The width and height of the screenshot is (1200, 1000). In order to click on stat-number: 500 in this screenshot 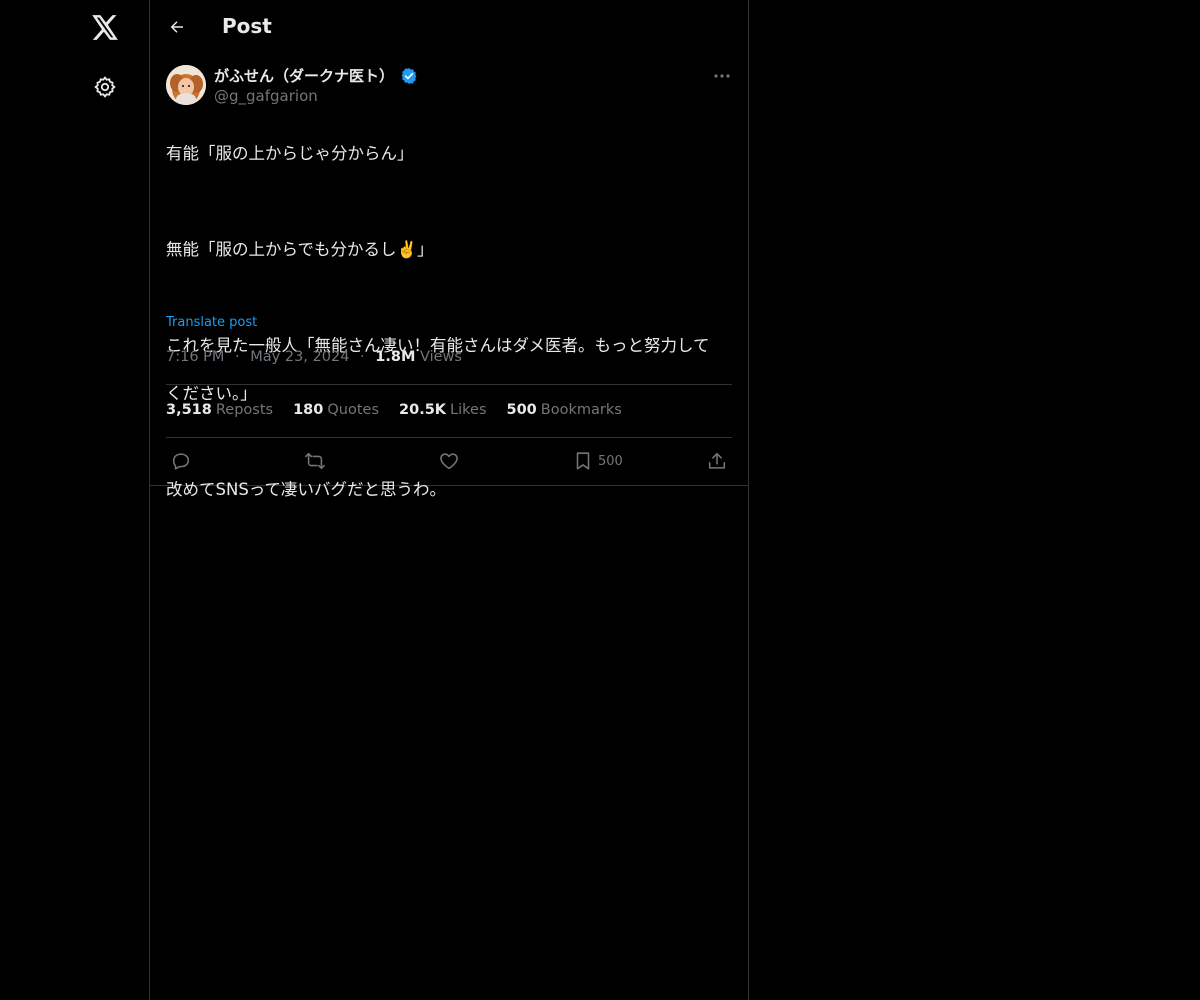, I will do `click(521, 410)`.